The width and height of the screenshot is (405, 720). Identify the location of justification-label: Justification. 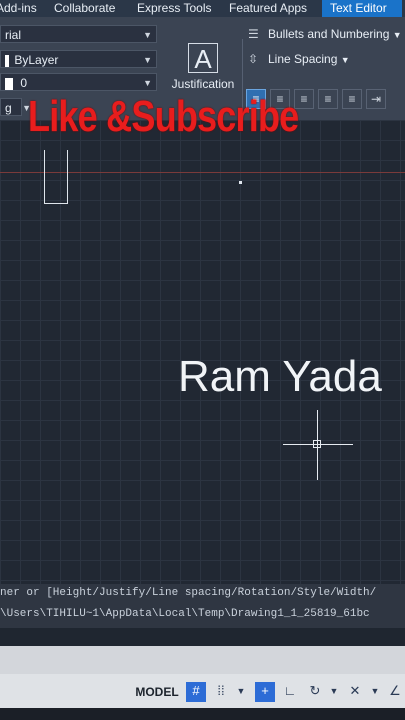
(203, 84).